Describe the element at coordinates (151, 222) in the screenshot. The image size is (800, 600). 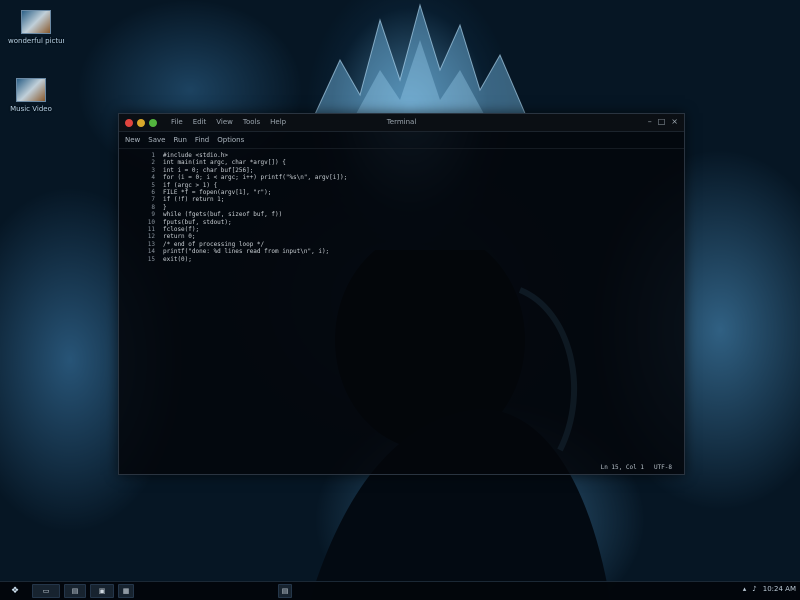
I see `line-number: 10` at that location.